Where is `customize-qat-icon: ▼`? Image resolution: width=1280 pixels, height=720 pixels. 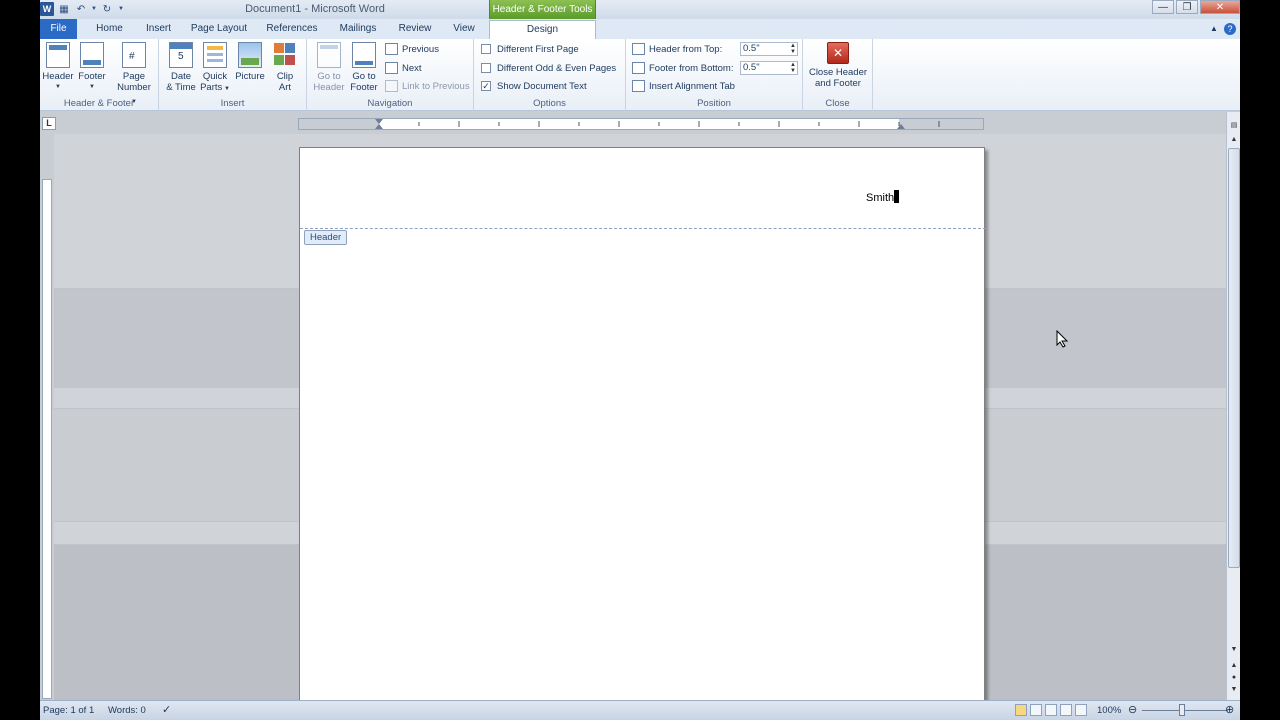
customize-qat-icon: ▼ is located at coordinates (121, 9).